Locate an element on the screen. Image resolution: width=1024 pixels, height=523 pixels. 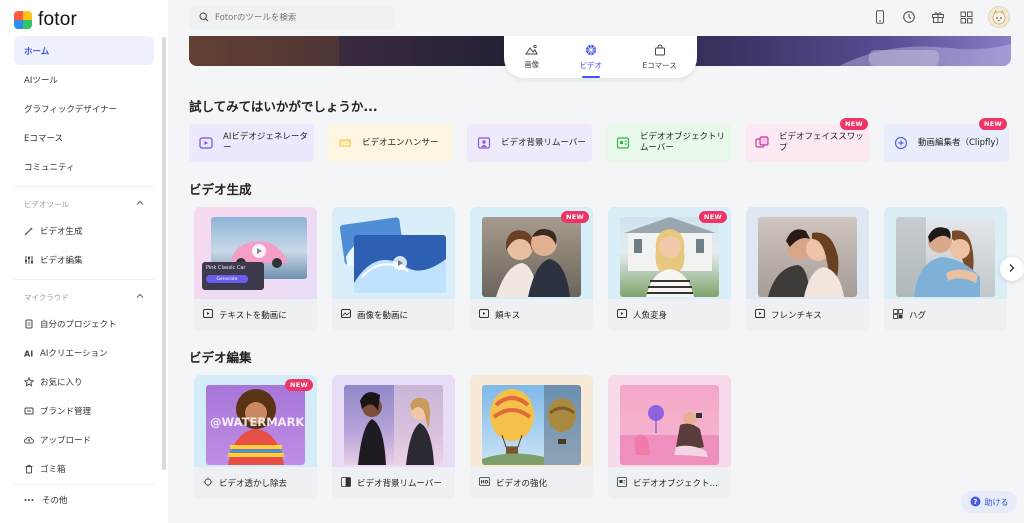
card-image-to-video: 画像を動画に is located at coordinates (393, 269).